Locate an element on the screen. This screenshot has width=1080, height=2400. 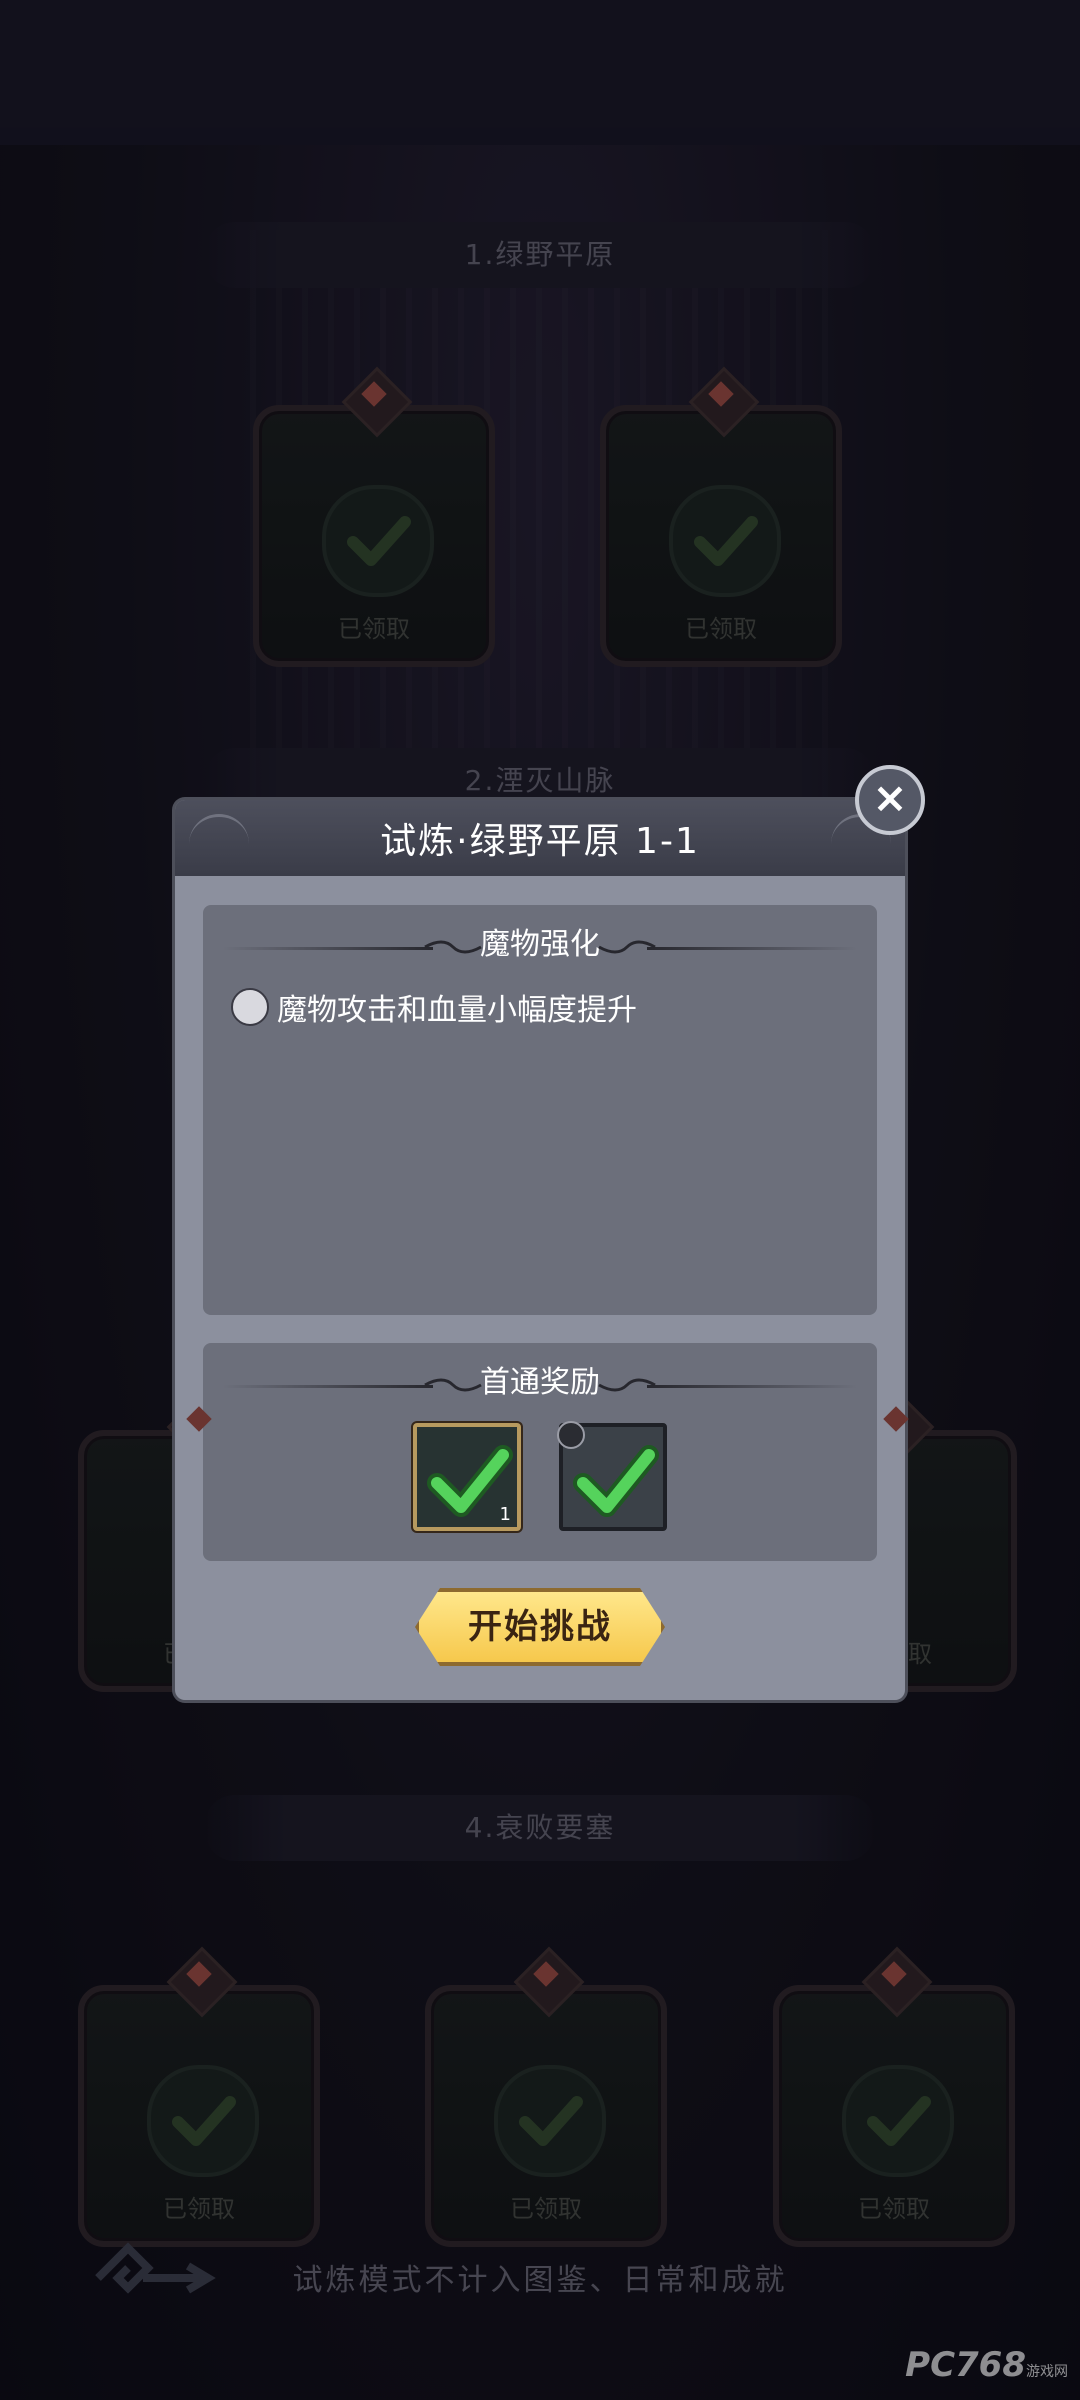
monster-icon is located at coordinates (250, 1007).